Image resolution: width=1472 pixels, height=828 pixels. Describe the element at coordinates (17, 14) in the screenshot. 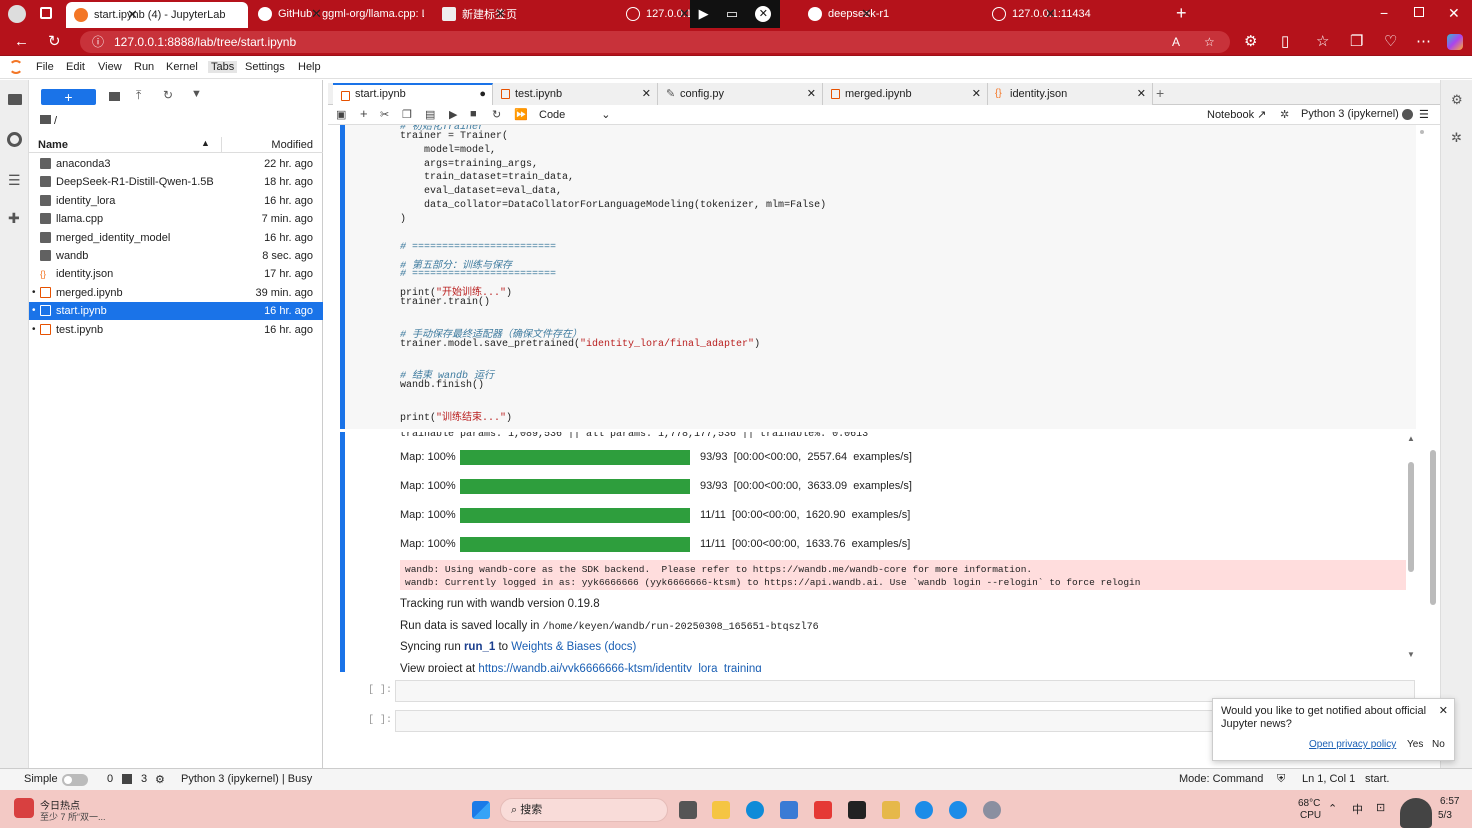

I see `profile-avatar` at that location.